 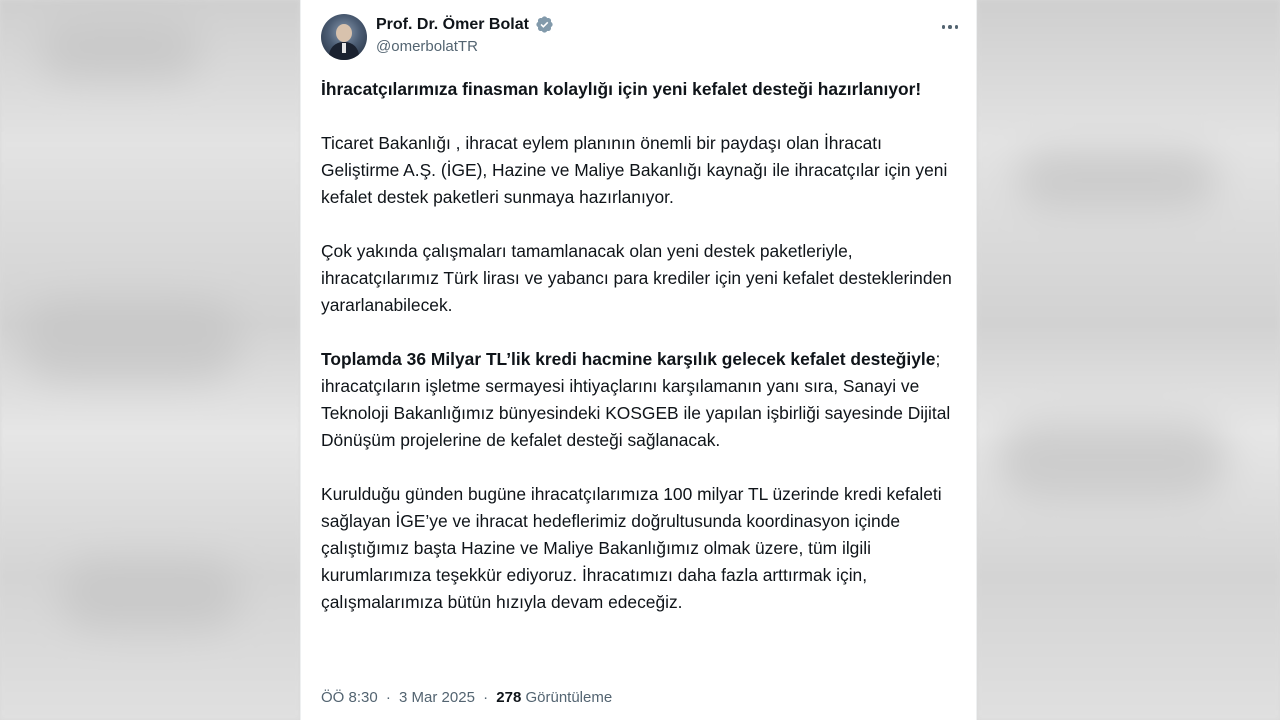 I want to click on views-count: 278, so click(x=508, y=697).